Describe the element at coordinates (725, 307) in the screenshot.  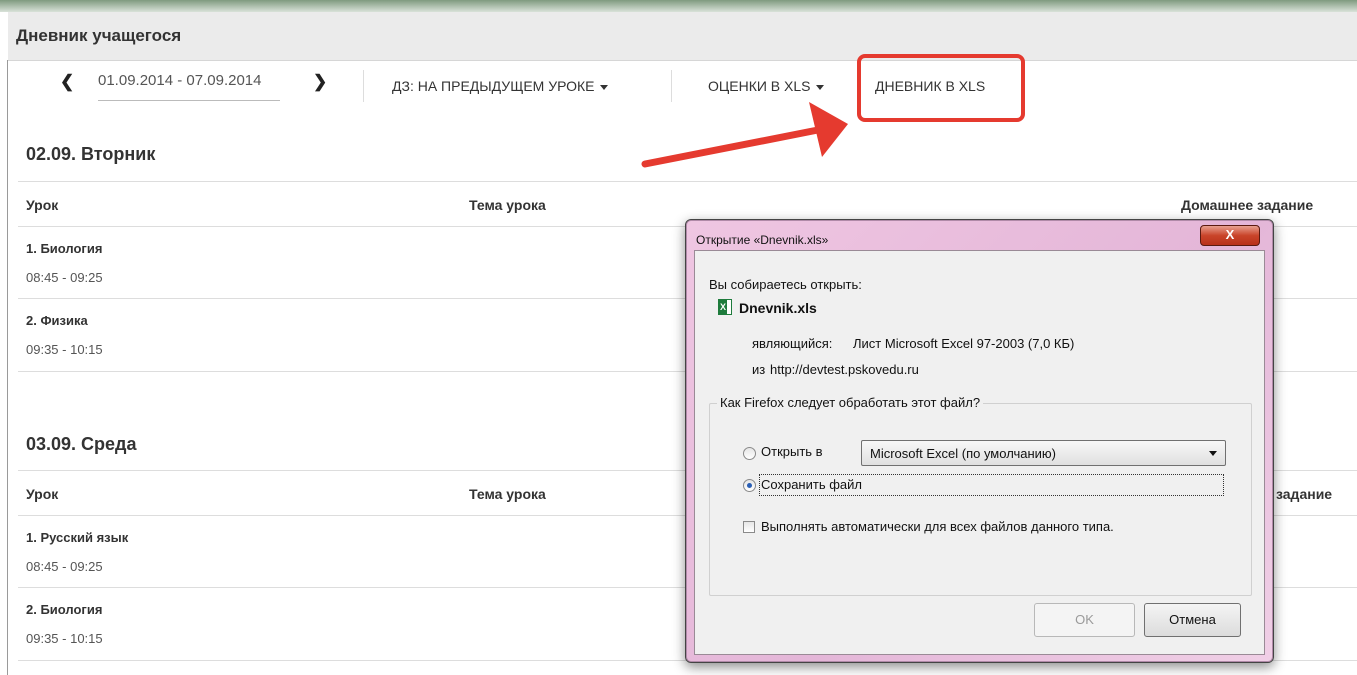
I see `excel-file-icon` at that location.